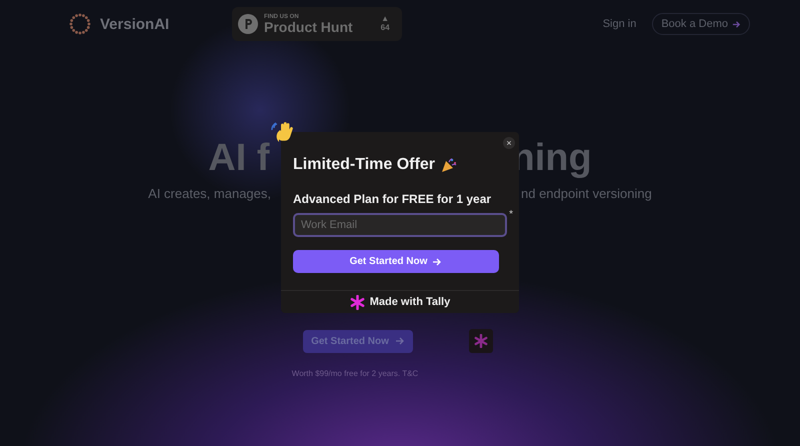  I want to click on logo-text: VersionAI, so click(135, 24).